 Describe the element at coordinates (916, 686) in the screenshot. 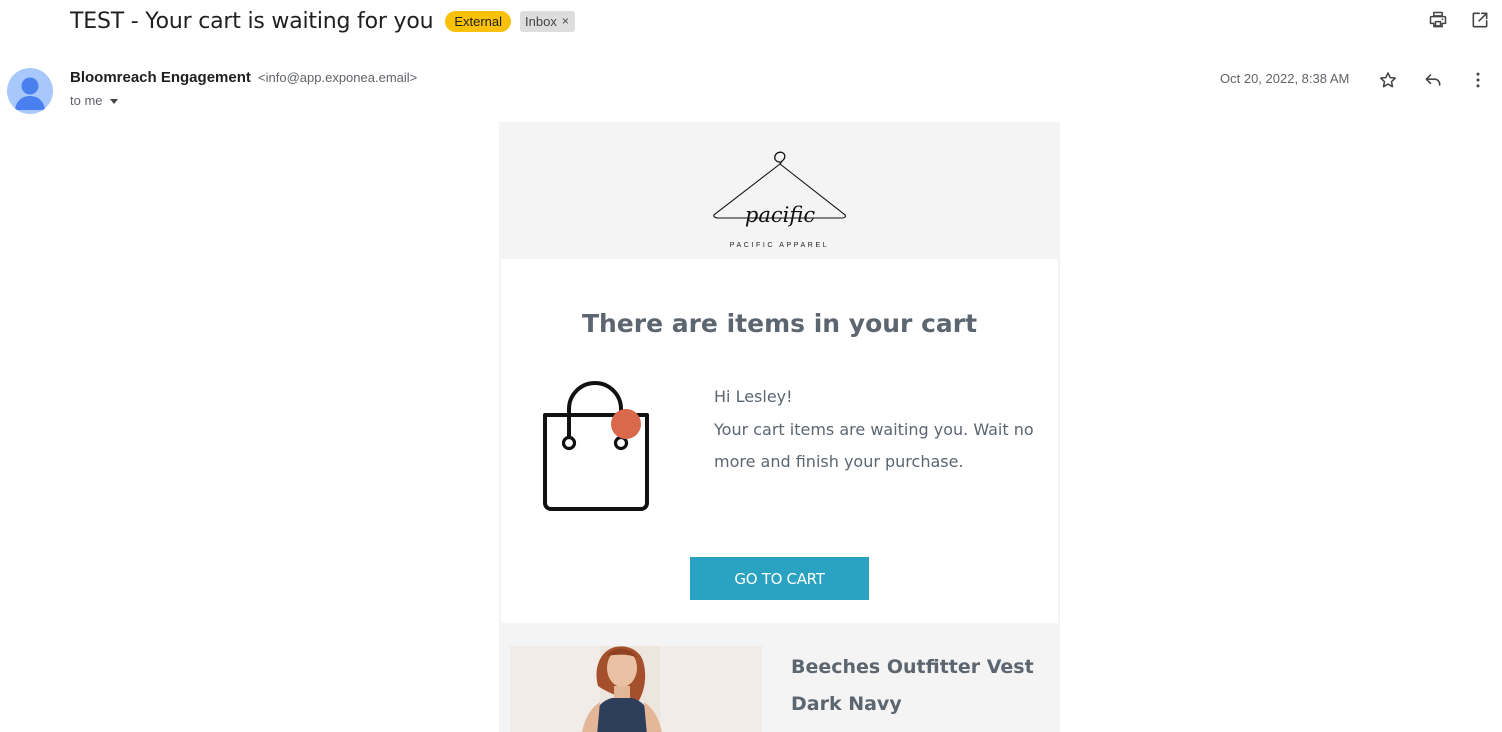

I see `product-name: Beeches Outfitter Vest Dark Navy` at that location.